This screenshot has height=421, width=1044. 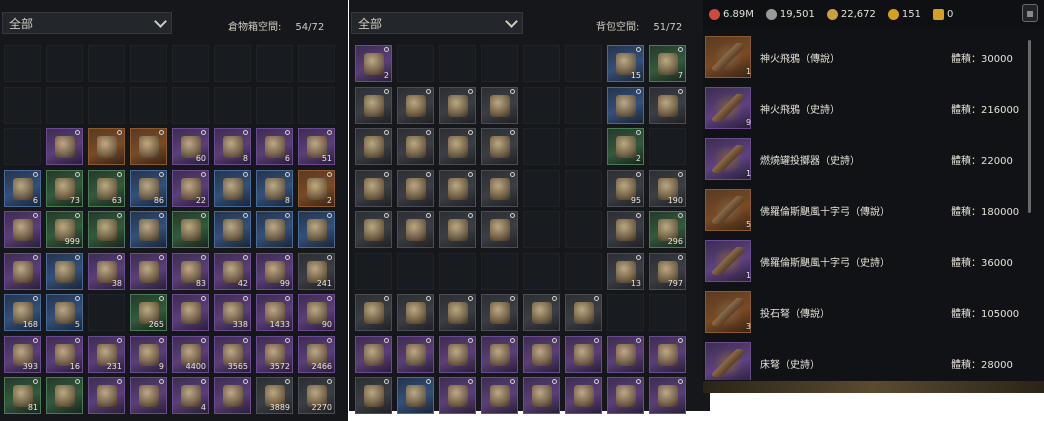 What do you see at coordinates (148, 312) in the screenshot?
I see `warehouse-slot: 265` at bounding box center [148, 312].